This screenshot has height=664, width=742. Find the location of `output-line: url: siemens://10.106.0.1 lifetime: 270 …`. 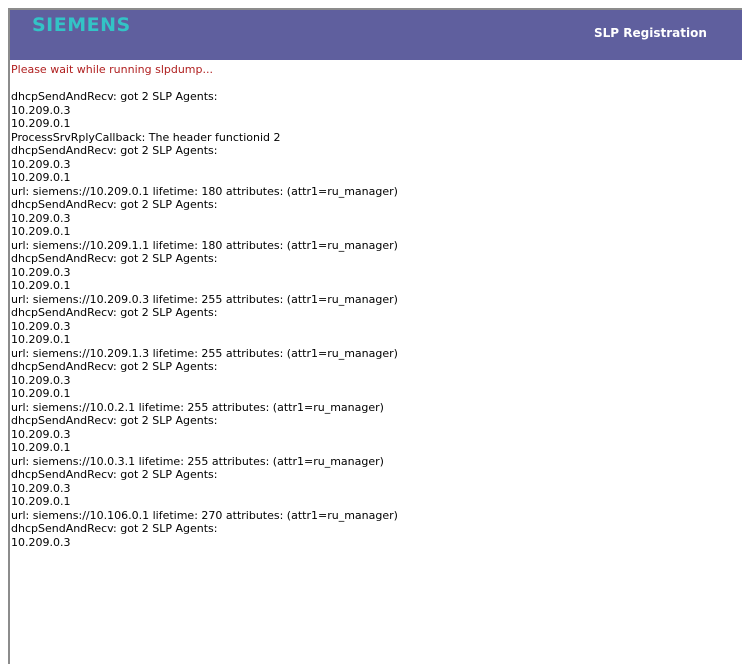

output-line: url: siemens://10.106.0.1 lifetime: 270 … is located at coordinates (204, 515).